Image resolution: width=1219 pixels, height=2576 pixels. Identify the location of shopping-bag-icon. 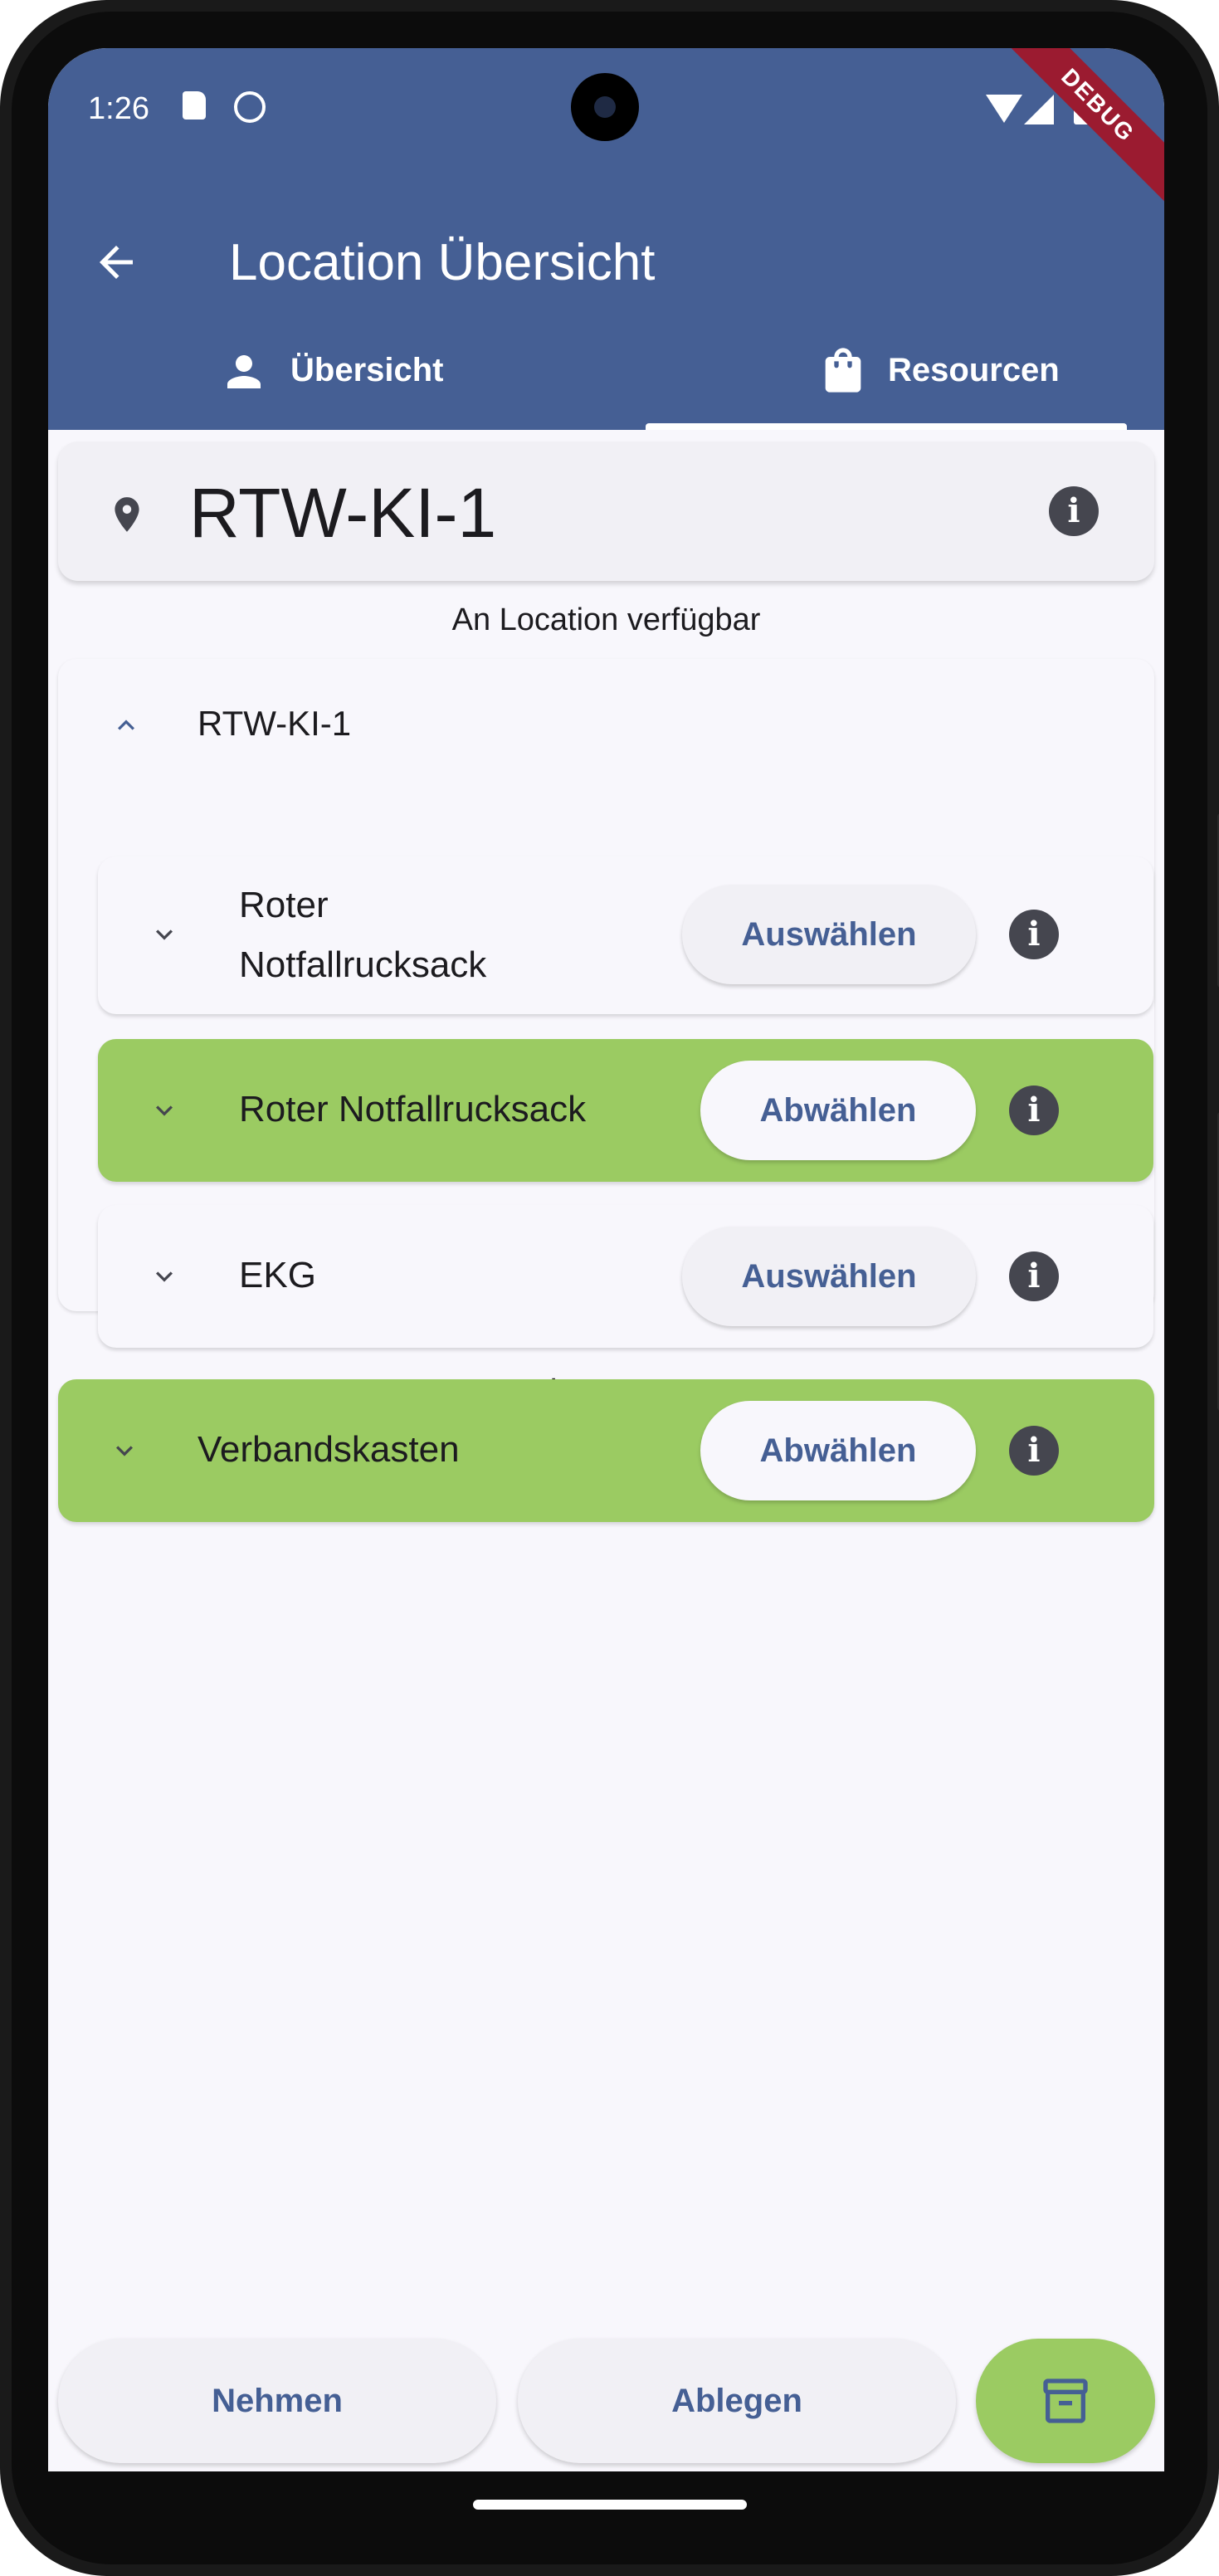
(843, 371).